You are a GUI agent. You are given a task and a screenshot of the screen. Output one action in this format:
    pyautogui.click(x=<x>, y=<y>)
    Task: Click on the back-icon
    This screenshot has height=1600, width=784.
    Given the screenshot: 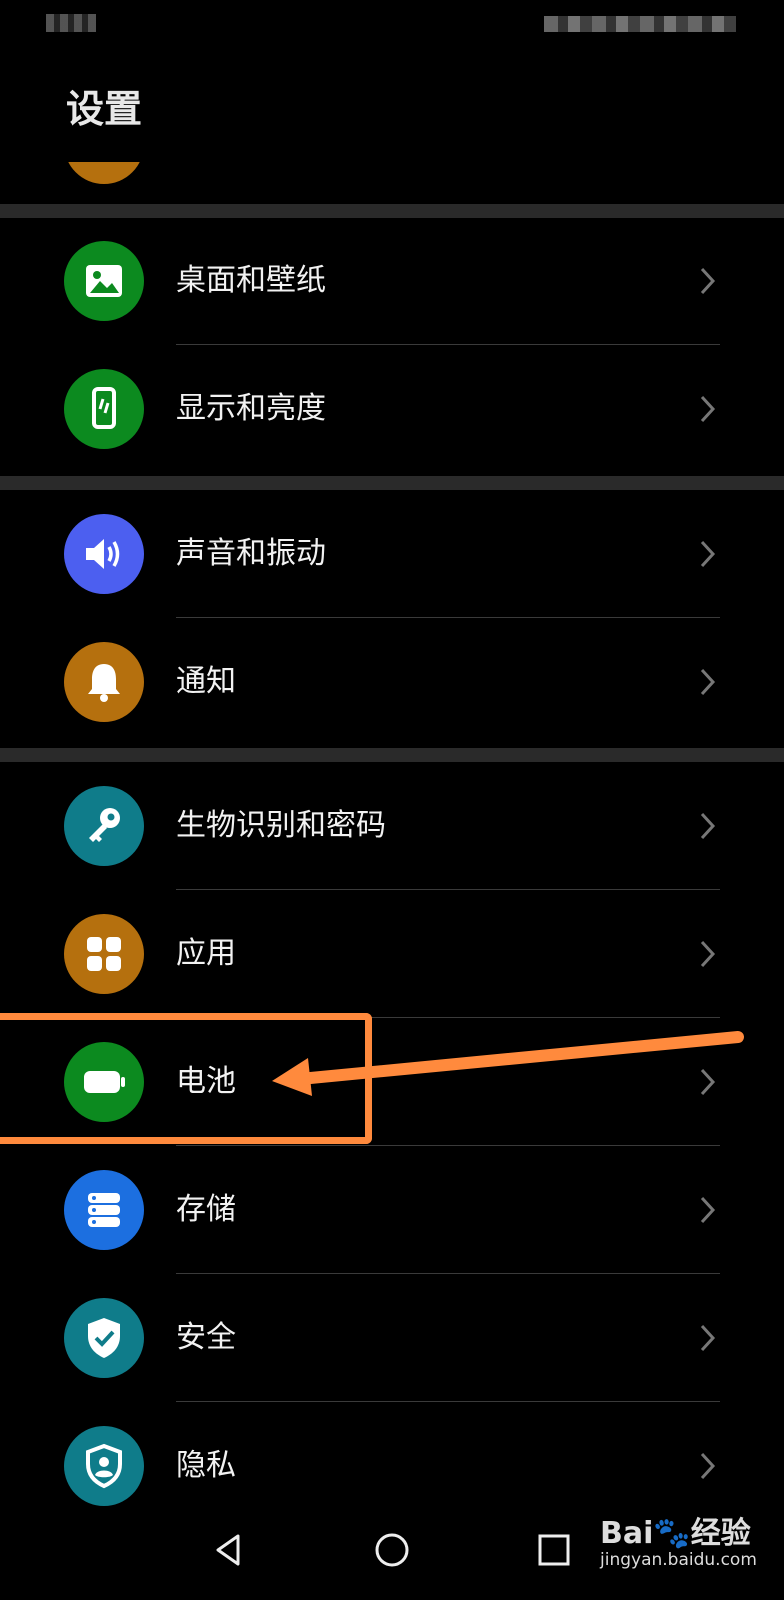 What is the action you would take?
    pyautogui.click(x=228, y=1550)
    